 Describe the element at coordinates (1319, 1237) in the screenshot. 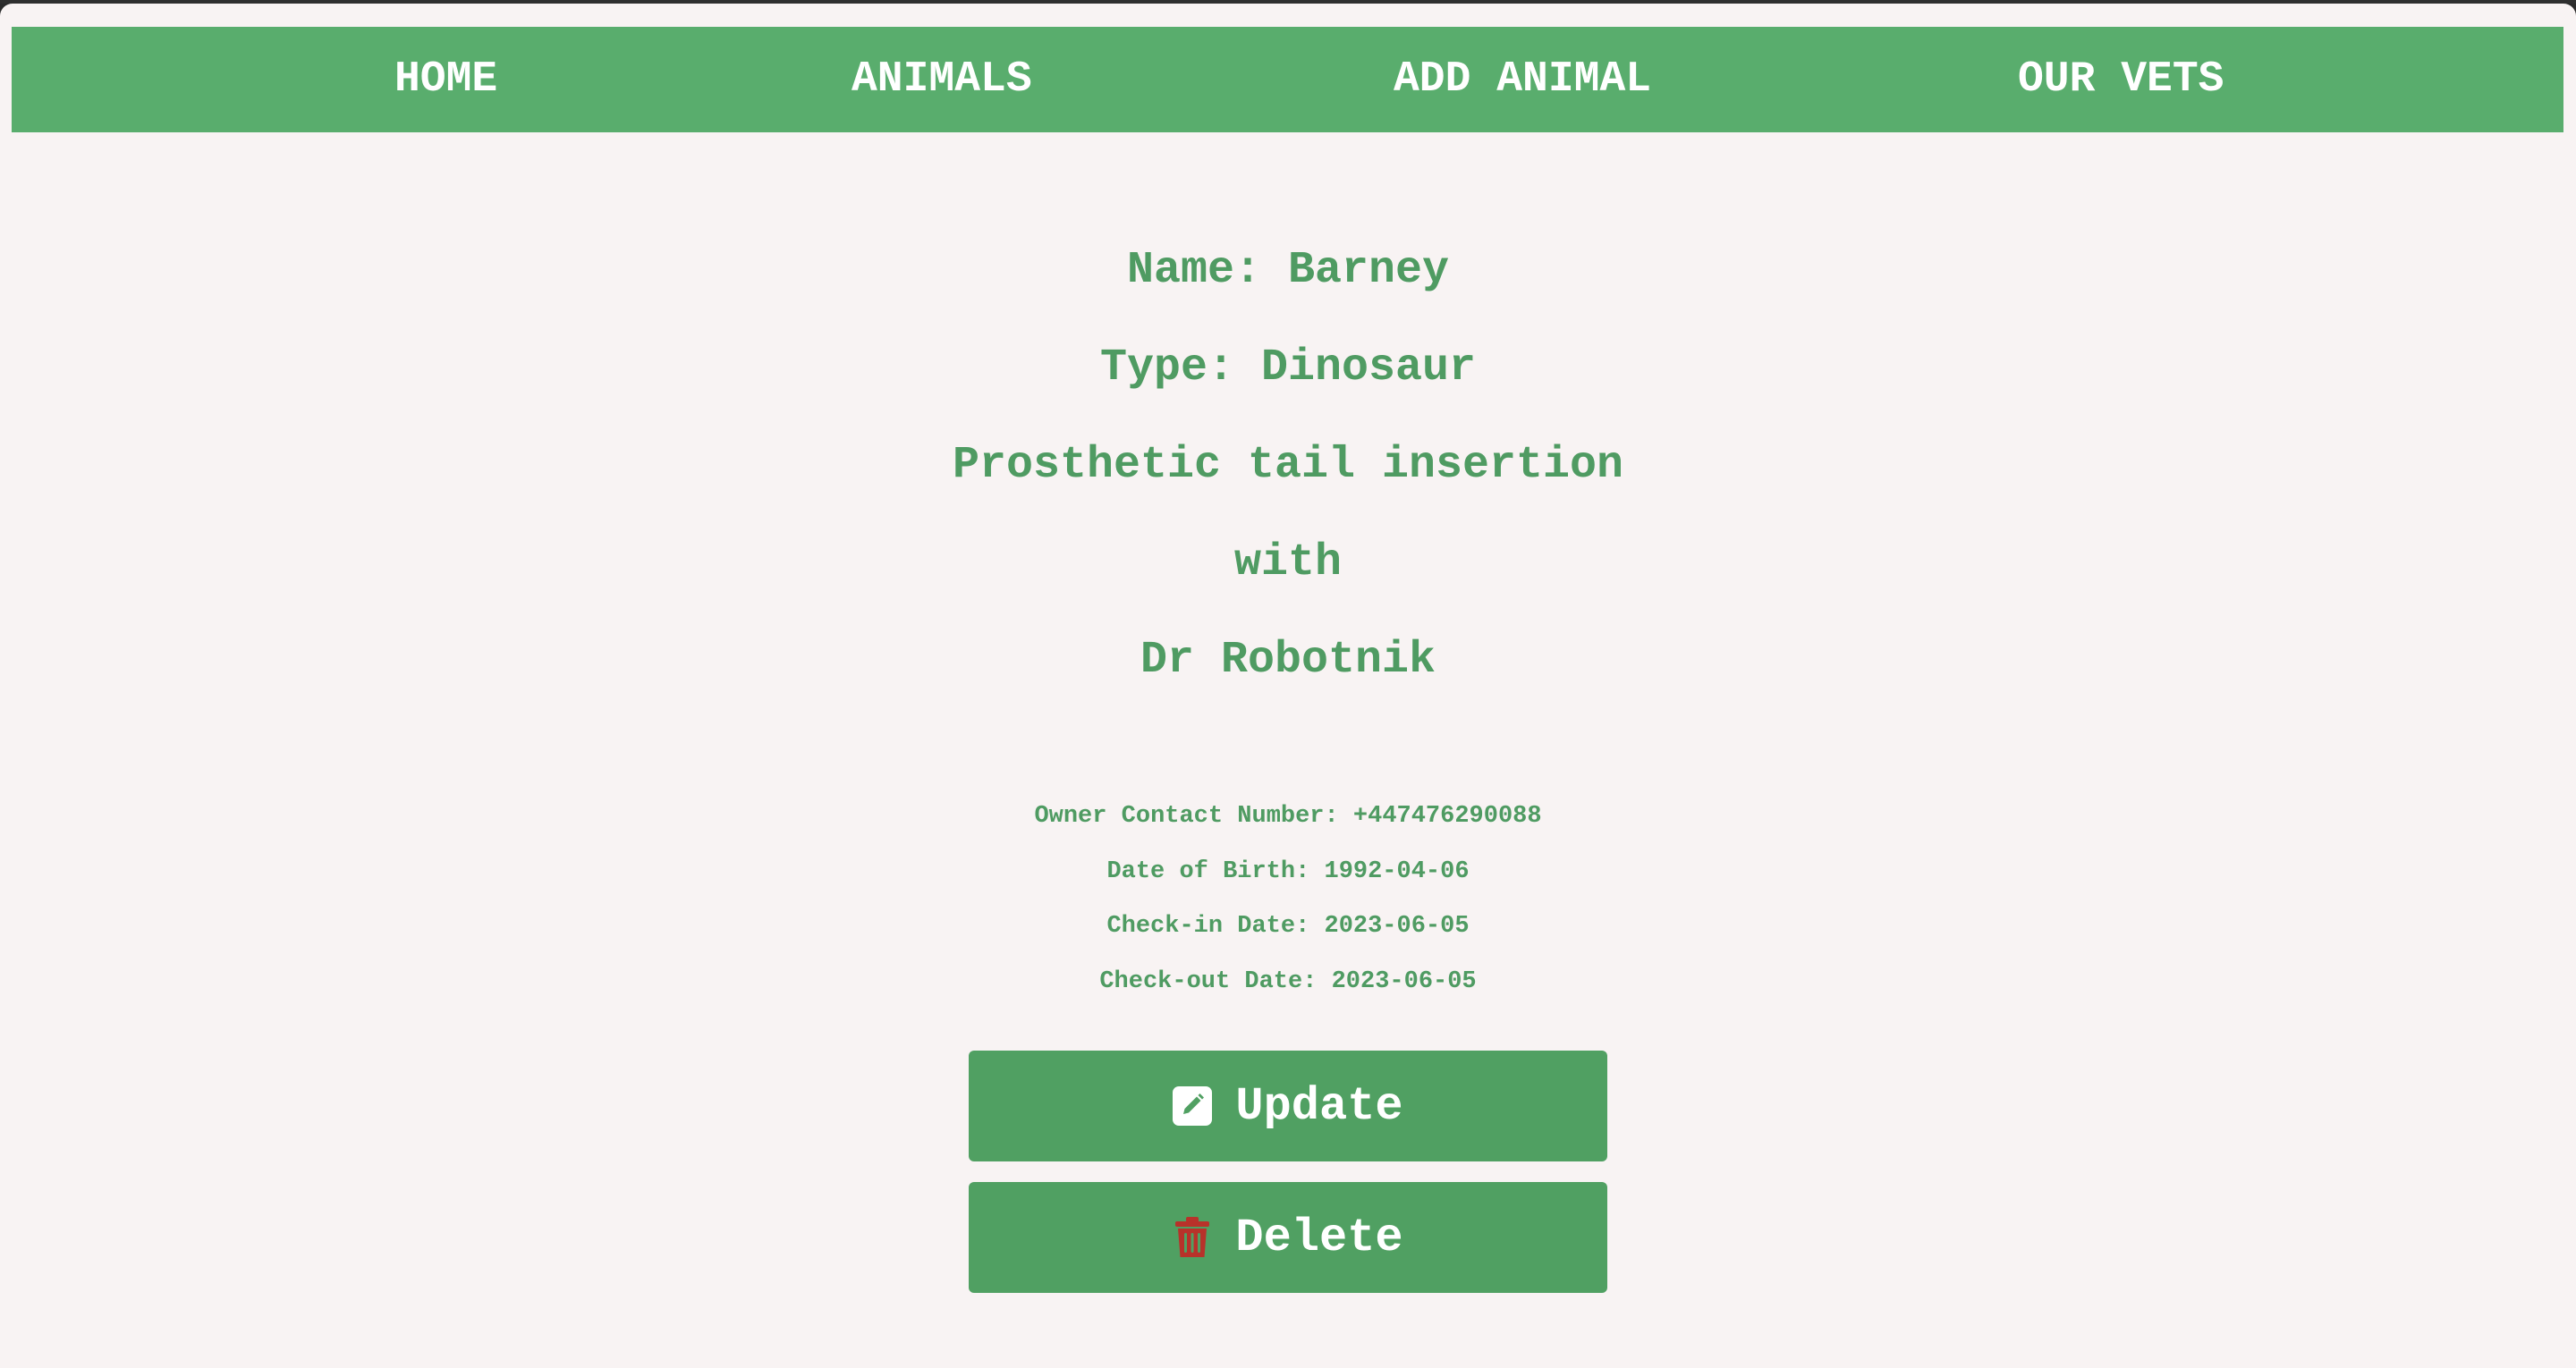

I see `delete-button-label: Delete` at that location.